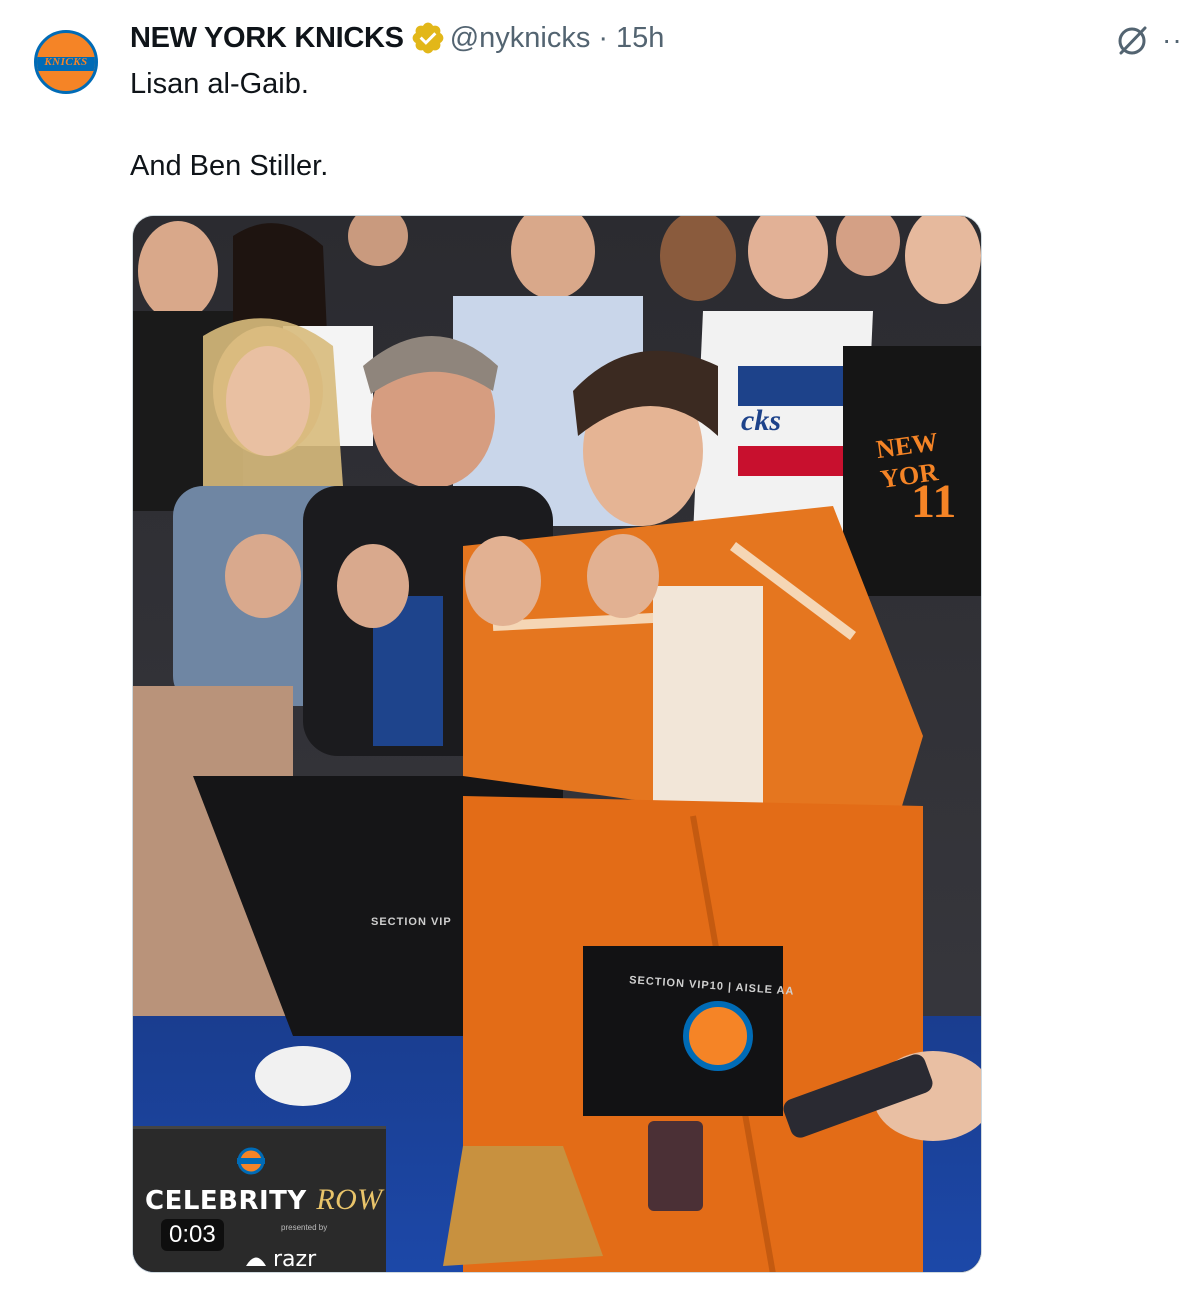 This screenshot has width=1200, height=1295. What do you see at coordinates (640, 38) in the screenshot?
I see `tweet-time: 15h` at bounding box center [640, 38].